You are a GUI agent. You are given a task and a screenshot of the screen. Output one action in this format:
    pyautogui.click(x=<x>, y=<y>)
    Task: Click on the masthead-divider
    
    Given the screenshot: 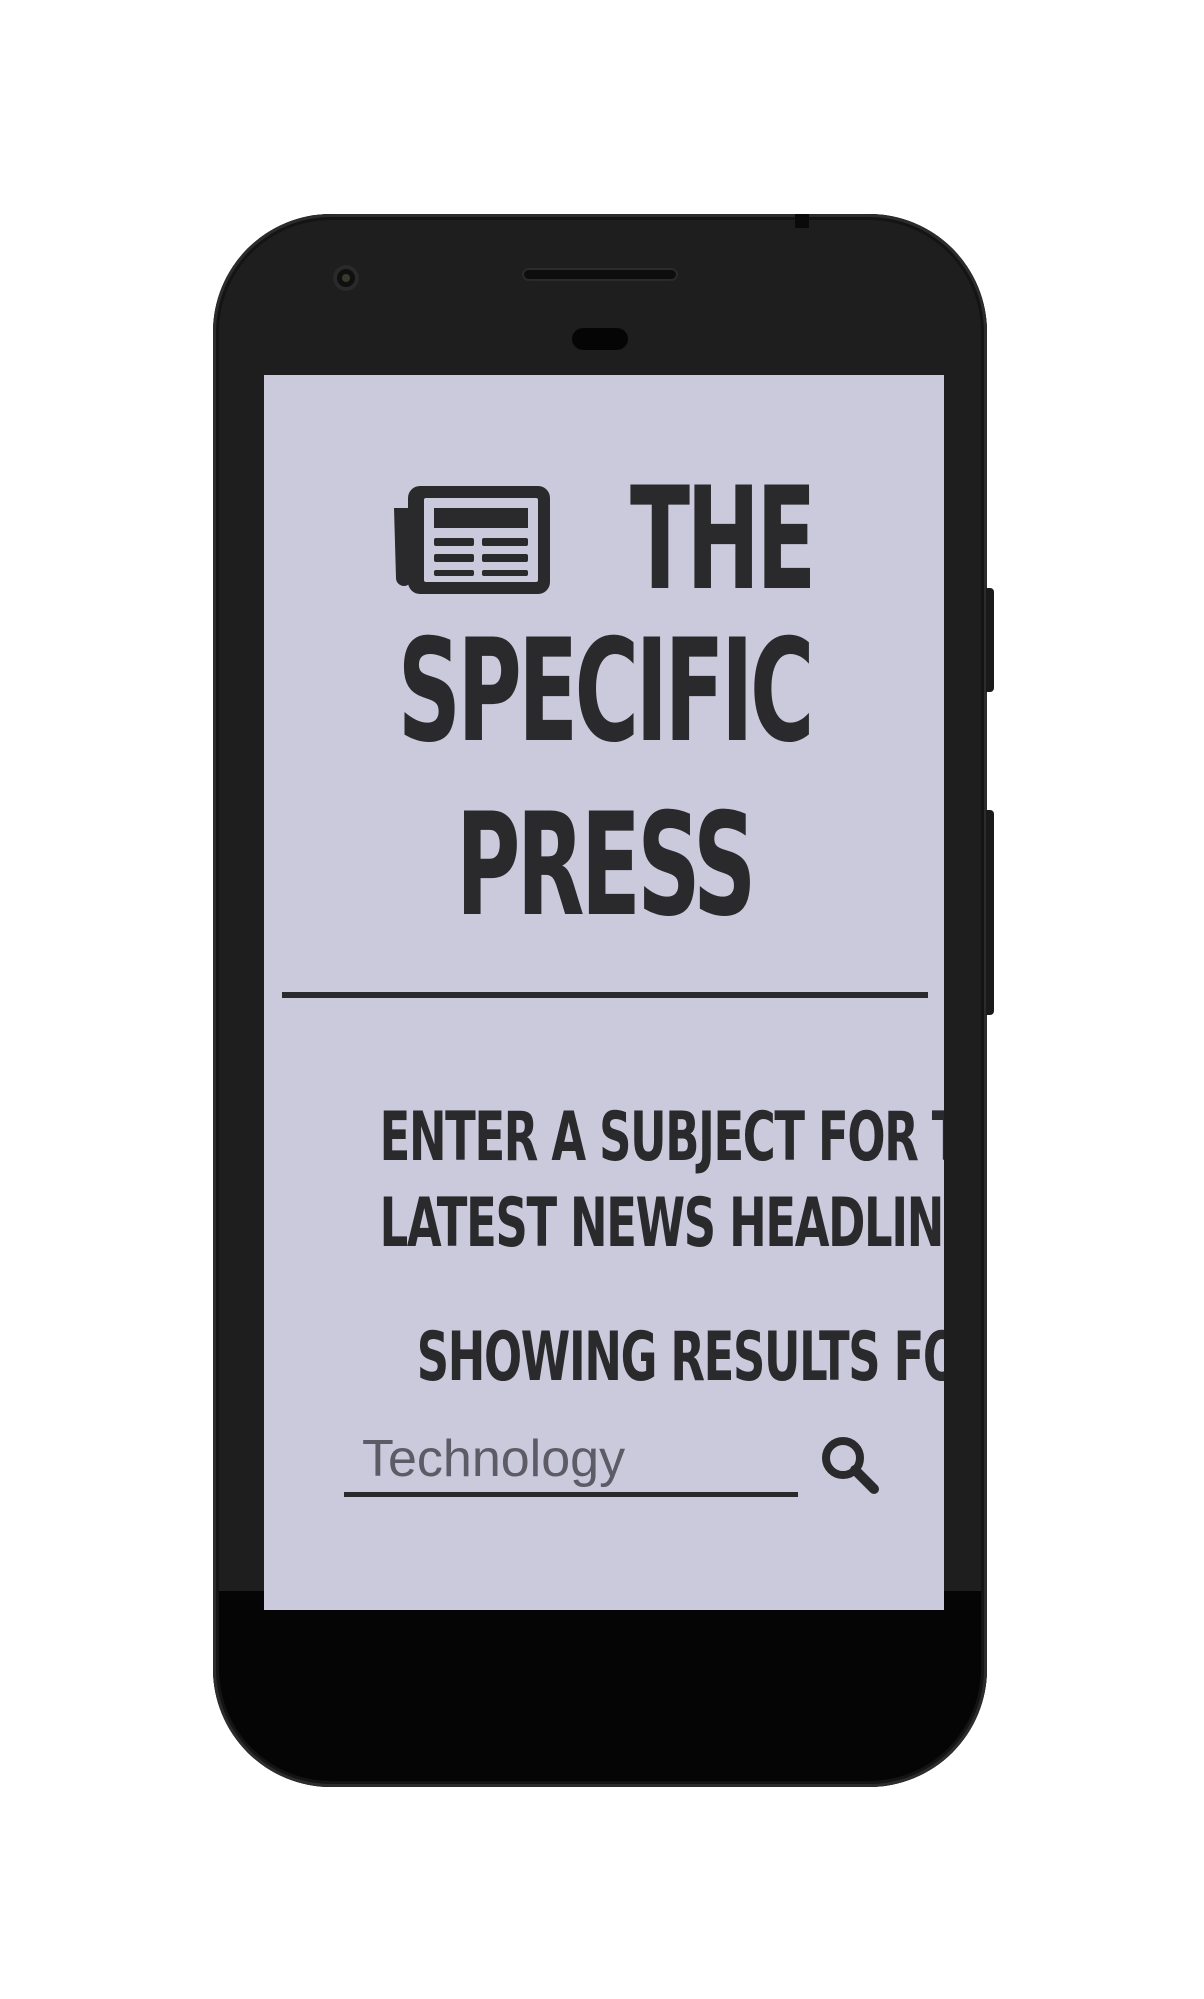 What is the action you would take?
    pyautogui.click(x=605, y=995)
    